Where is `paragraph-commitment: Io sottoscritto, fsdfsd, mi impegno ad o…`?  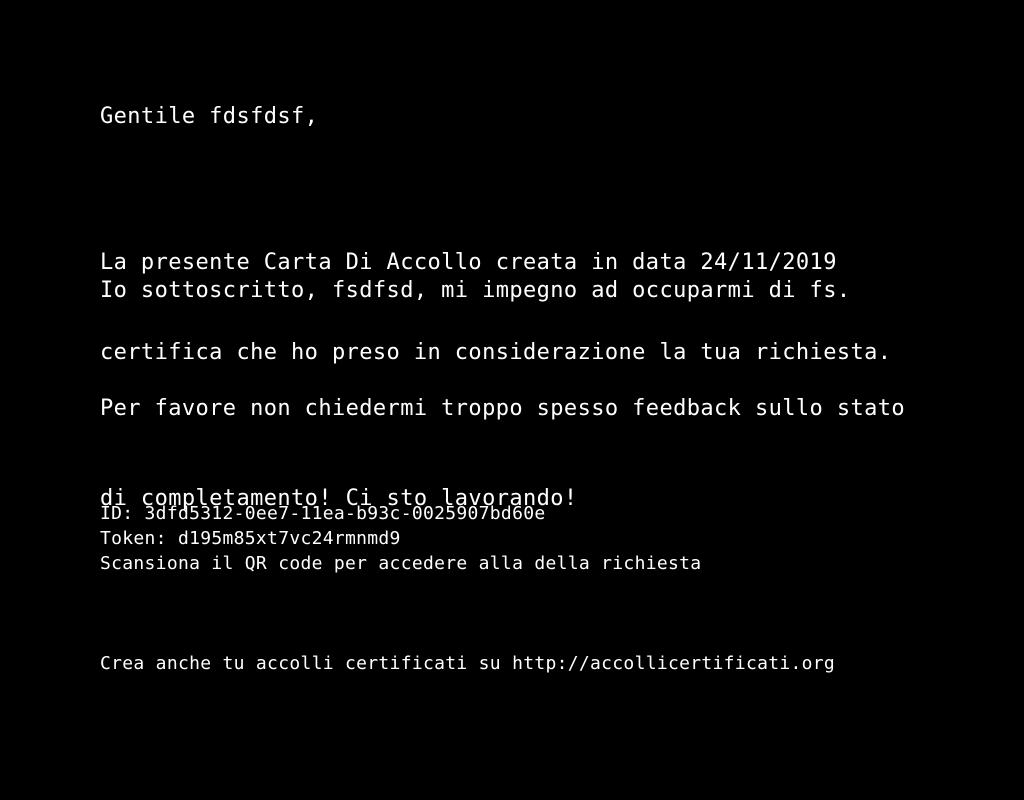
paragraph-commitment: Io sottoscritto, fsdfsd, mi impegno ad o… is located at coordinates (475, 290).